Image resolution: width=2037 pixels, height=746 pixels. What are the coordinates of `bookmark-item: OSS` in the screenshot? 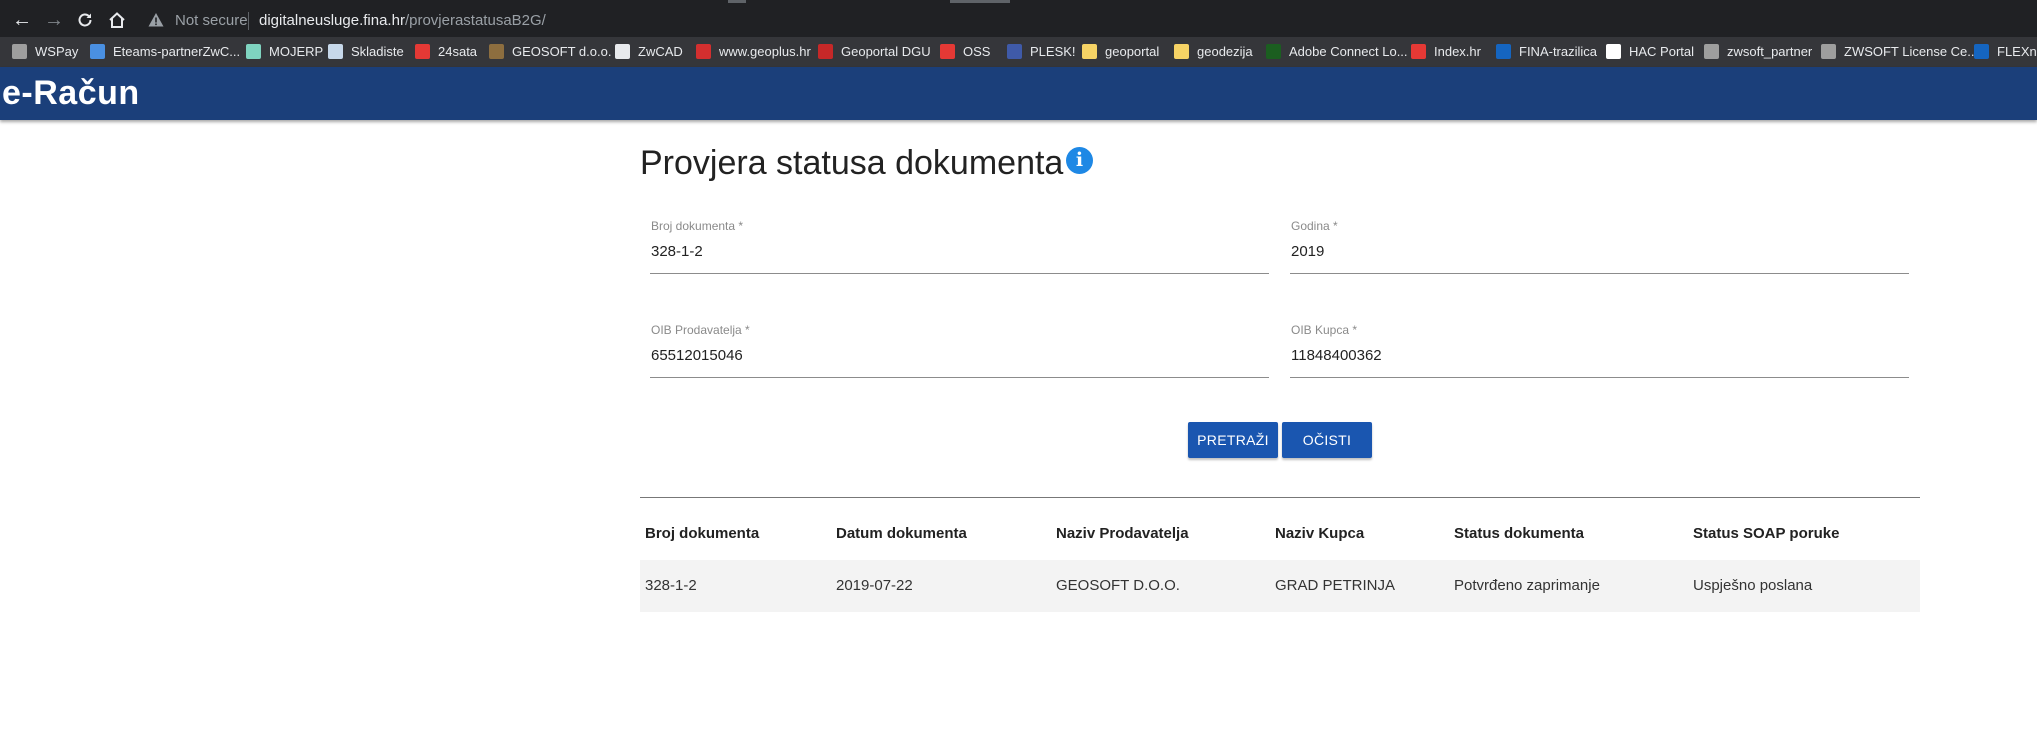 It's located at (965, 52).